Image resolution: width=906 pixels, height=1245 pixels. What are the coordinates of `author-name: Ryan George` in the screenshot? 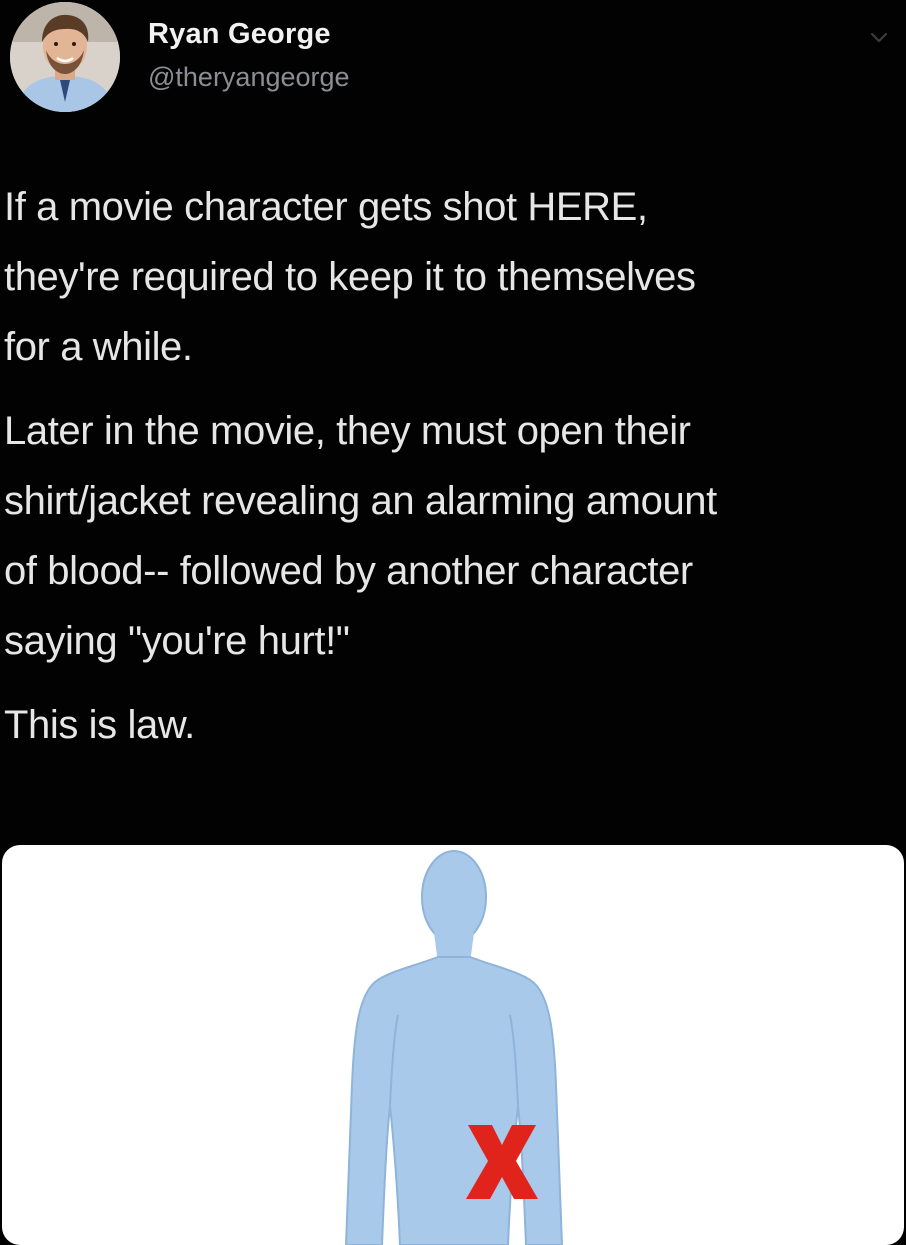 It's located at (239, 34).